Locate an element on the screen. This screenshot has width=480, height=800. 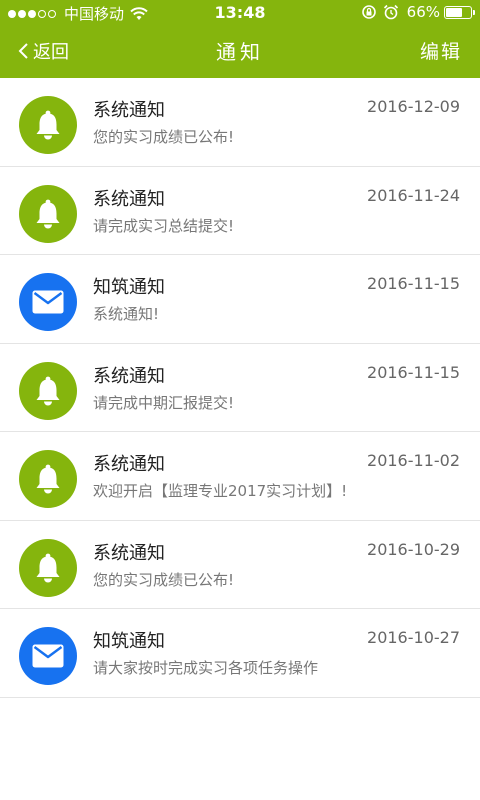
status-bar: 中国移动 13:48 66% is located at coordinates (240, 13).